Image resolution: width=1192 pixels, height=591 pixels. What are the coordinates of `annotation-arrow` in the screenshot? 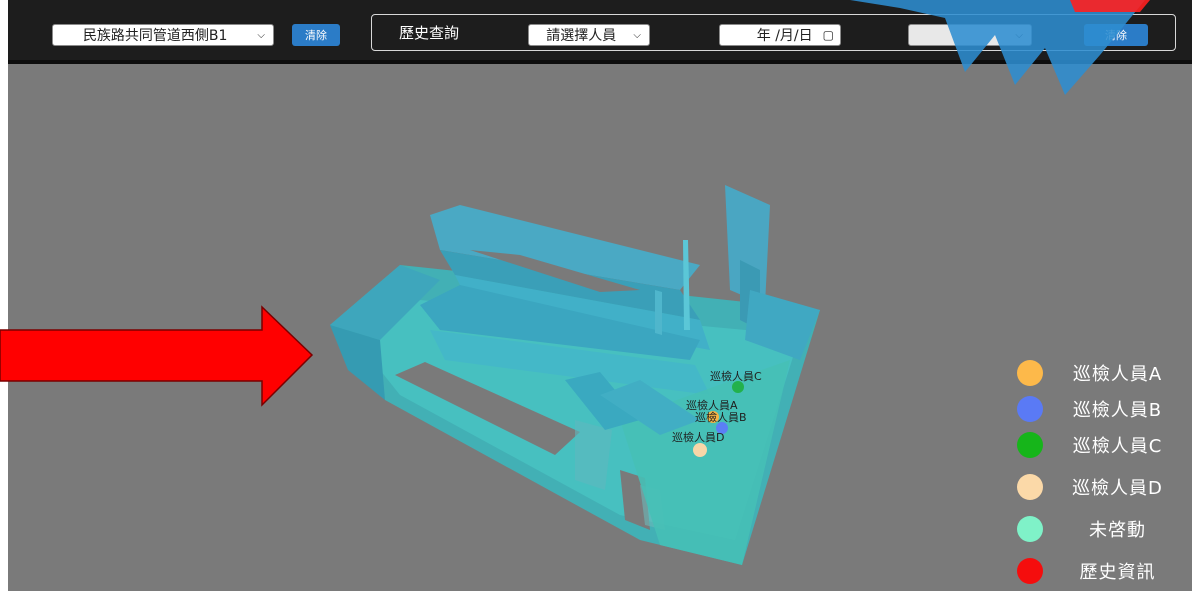 It's located at (157, 356).